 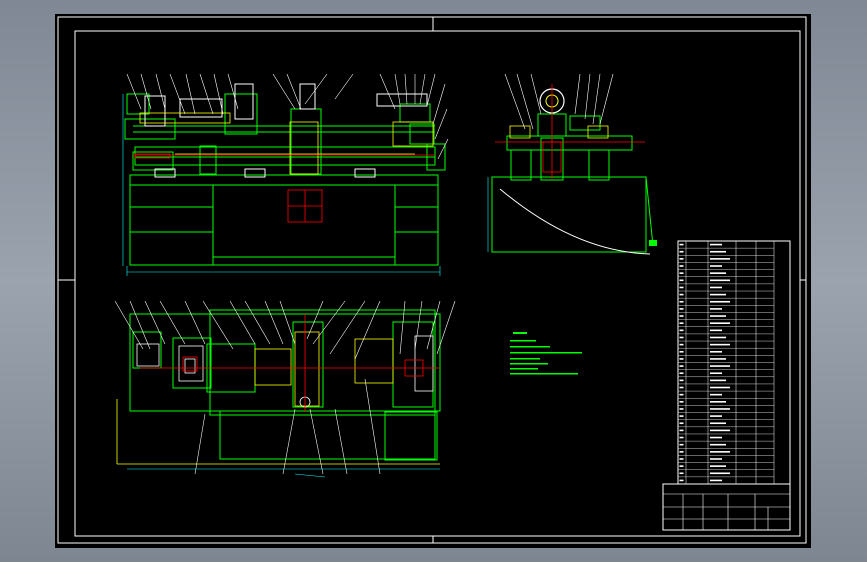 What do you see at coordinates (285, 174) in the screenshot?
I see `front-view` at bounding box center [285, 174].